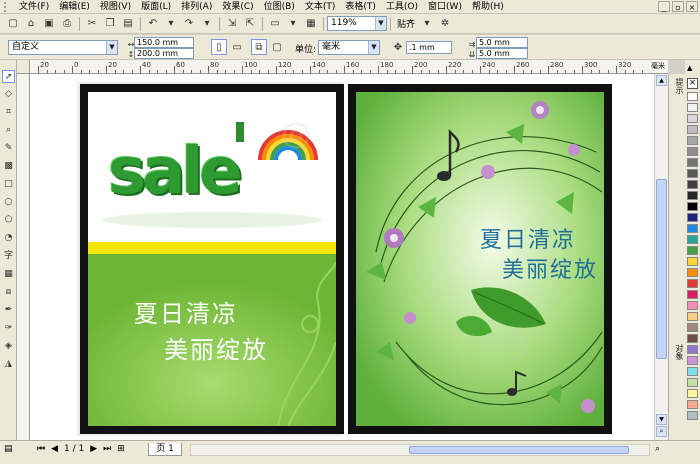  I want to click on pick-tool-icon: ➚, so click(8, 76).